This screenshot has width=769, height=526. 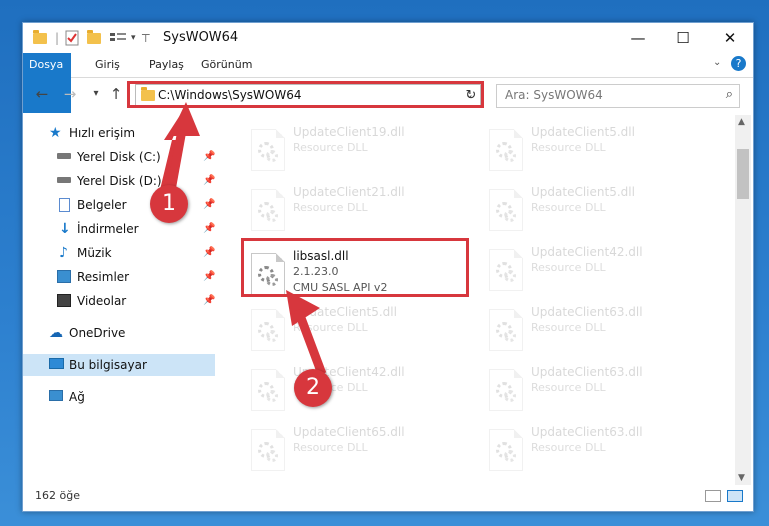 What do you see at coordinates (583, 132) in the screenshot?
I see `file-name: UpdateClient5.dll` at bounding box center [583, 132].